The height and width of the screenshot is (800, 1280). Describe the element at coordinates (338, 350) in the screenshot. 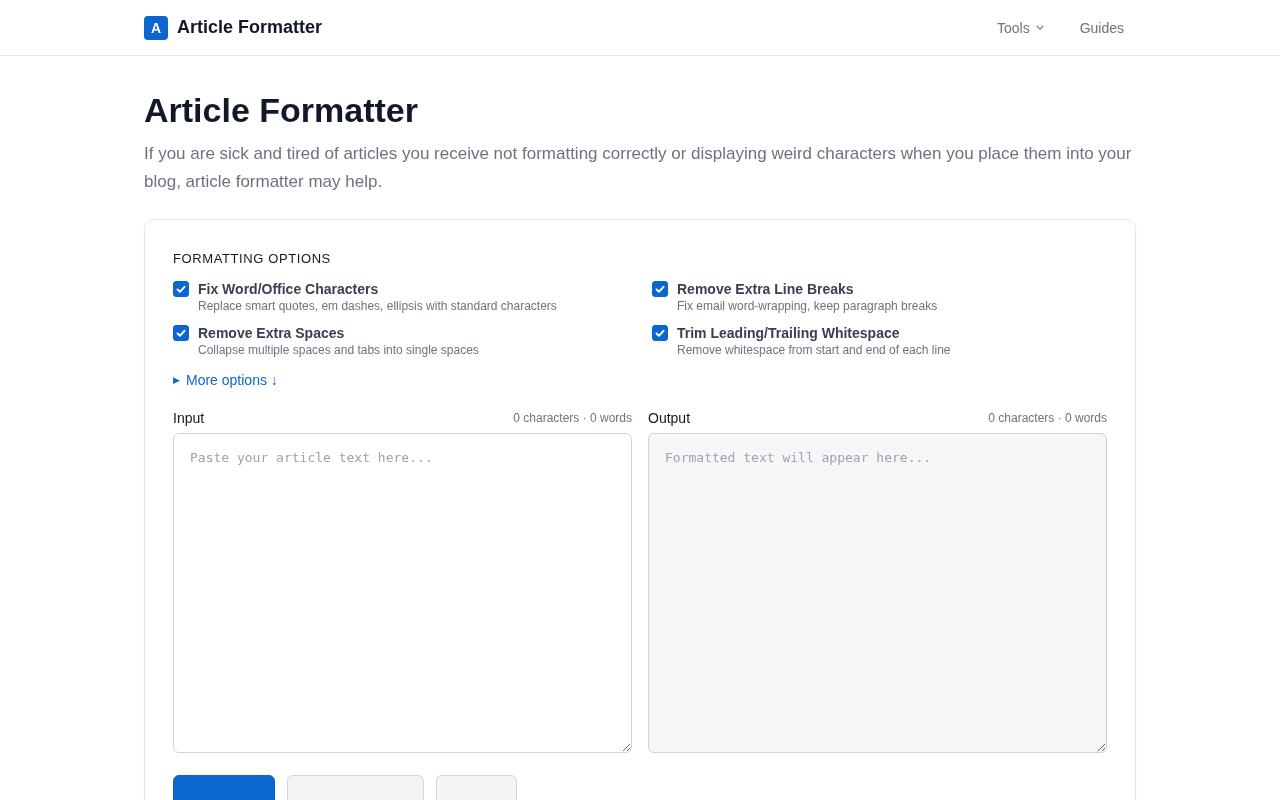

I see `option-hint: Collapse multiple spaces and tabs into single spaces` at that location.